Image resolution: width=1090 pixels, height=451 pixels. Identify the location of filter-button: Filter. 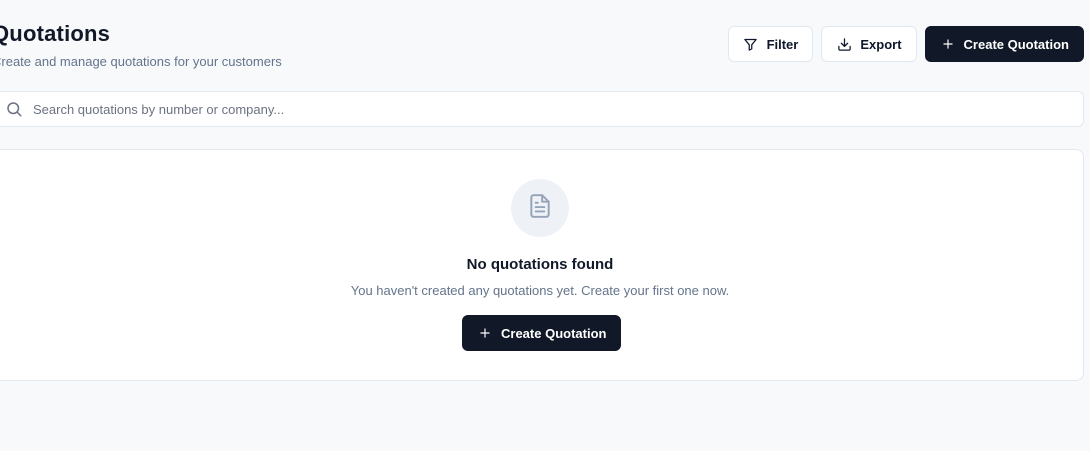
(770, 44).